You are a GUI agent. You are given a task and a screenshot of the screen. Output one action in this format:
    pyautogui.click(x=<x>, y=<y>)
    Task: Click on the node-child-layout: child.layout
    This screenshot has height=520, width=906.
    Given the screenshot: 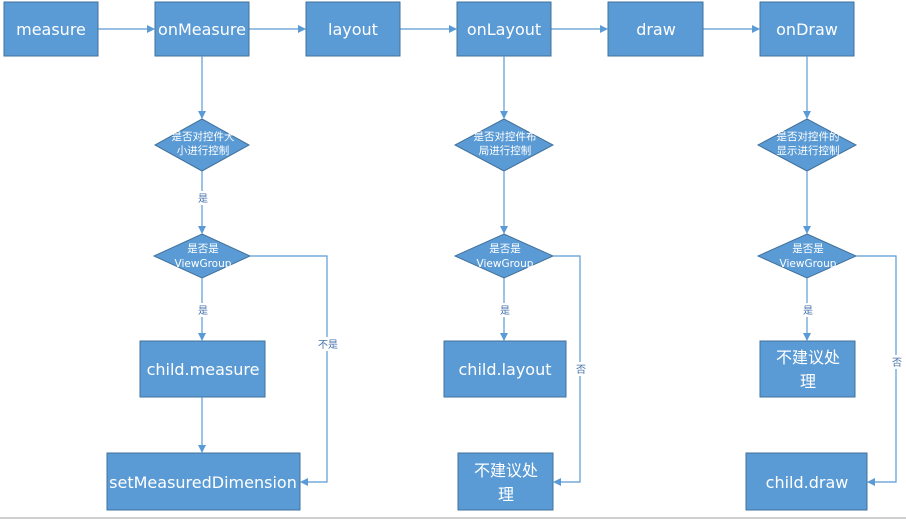 What is the action you would take?
    pyautogui.click(x=505, y=369)
    